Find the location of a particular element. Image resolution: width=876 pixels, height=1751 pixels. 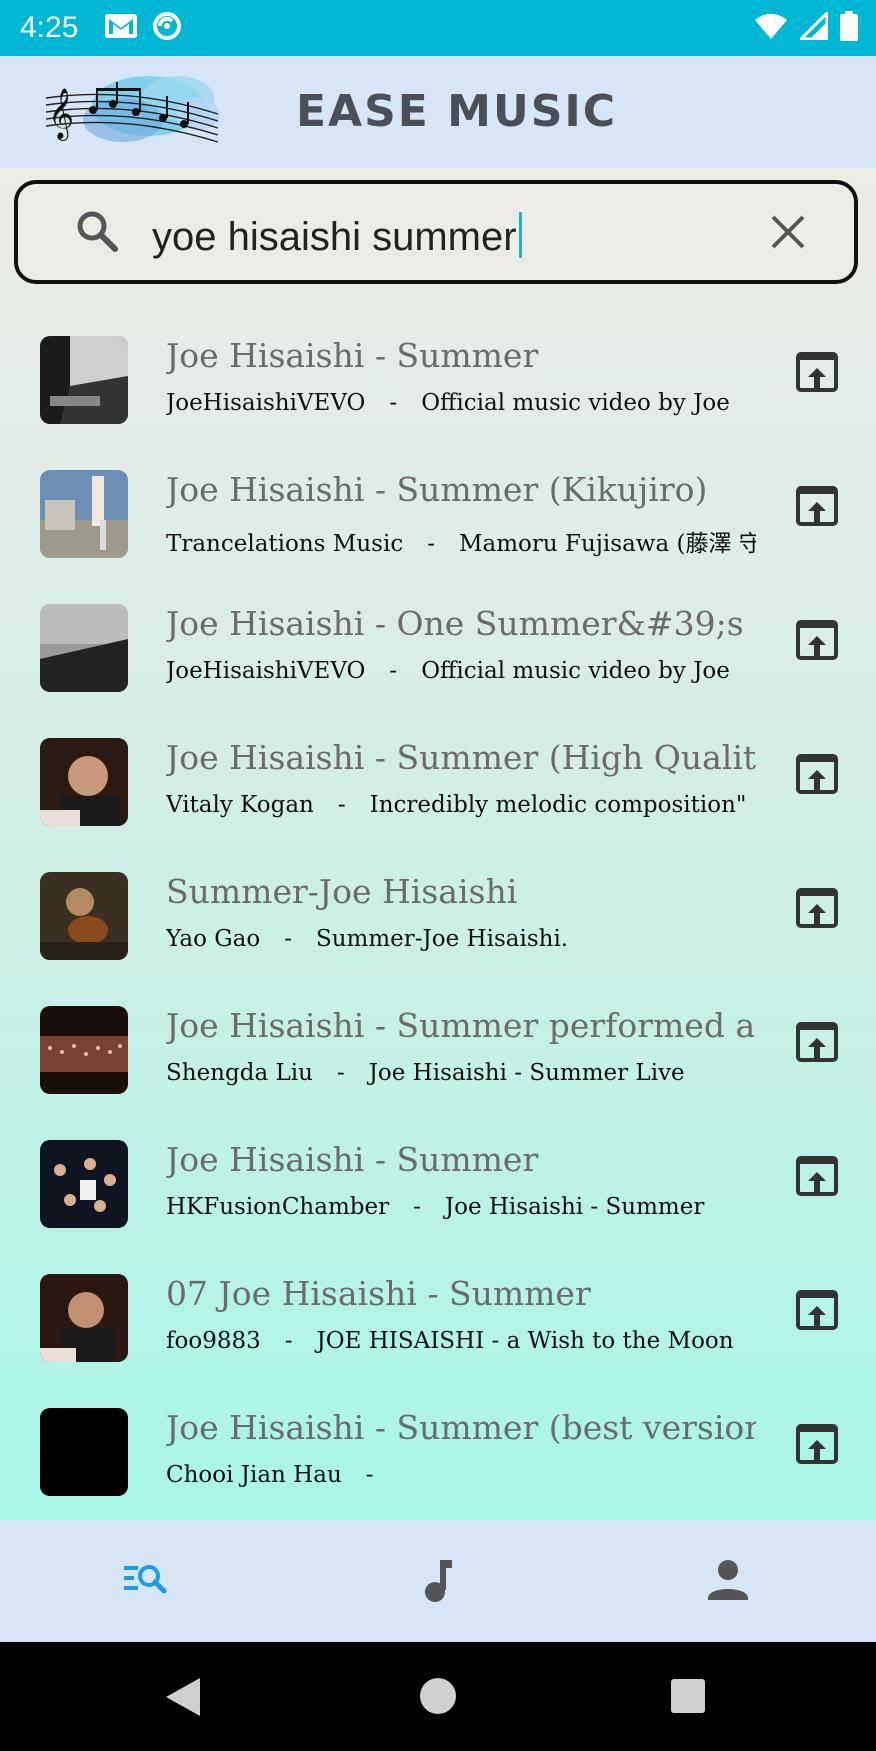

person-icon is located at coordinates (728, 1582).